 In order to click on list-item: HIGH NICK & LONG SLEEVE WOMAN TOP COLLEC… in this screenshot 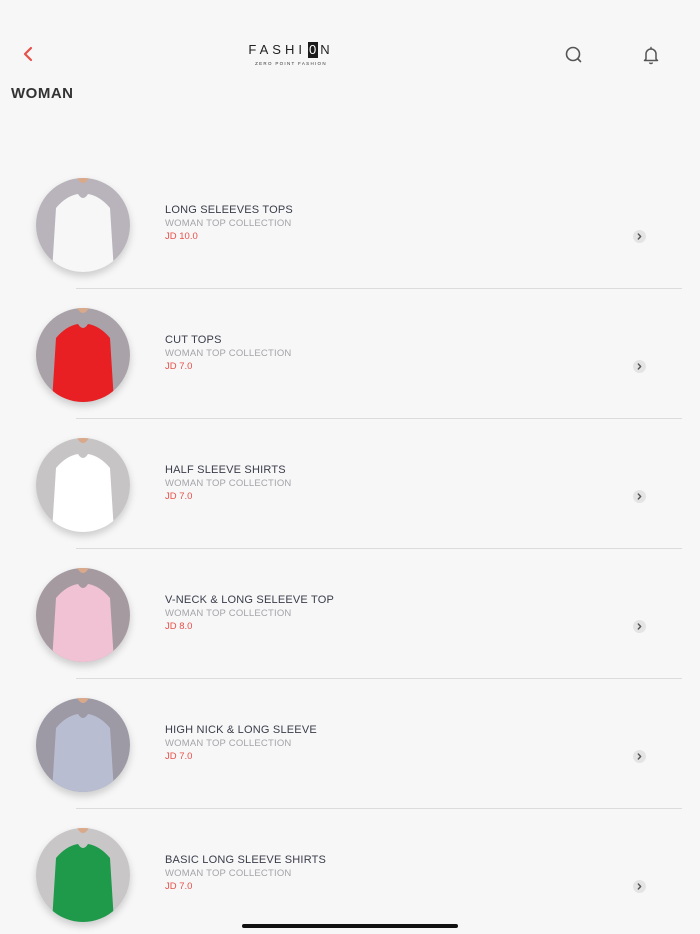, I will do `click(350, 755)`.